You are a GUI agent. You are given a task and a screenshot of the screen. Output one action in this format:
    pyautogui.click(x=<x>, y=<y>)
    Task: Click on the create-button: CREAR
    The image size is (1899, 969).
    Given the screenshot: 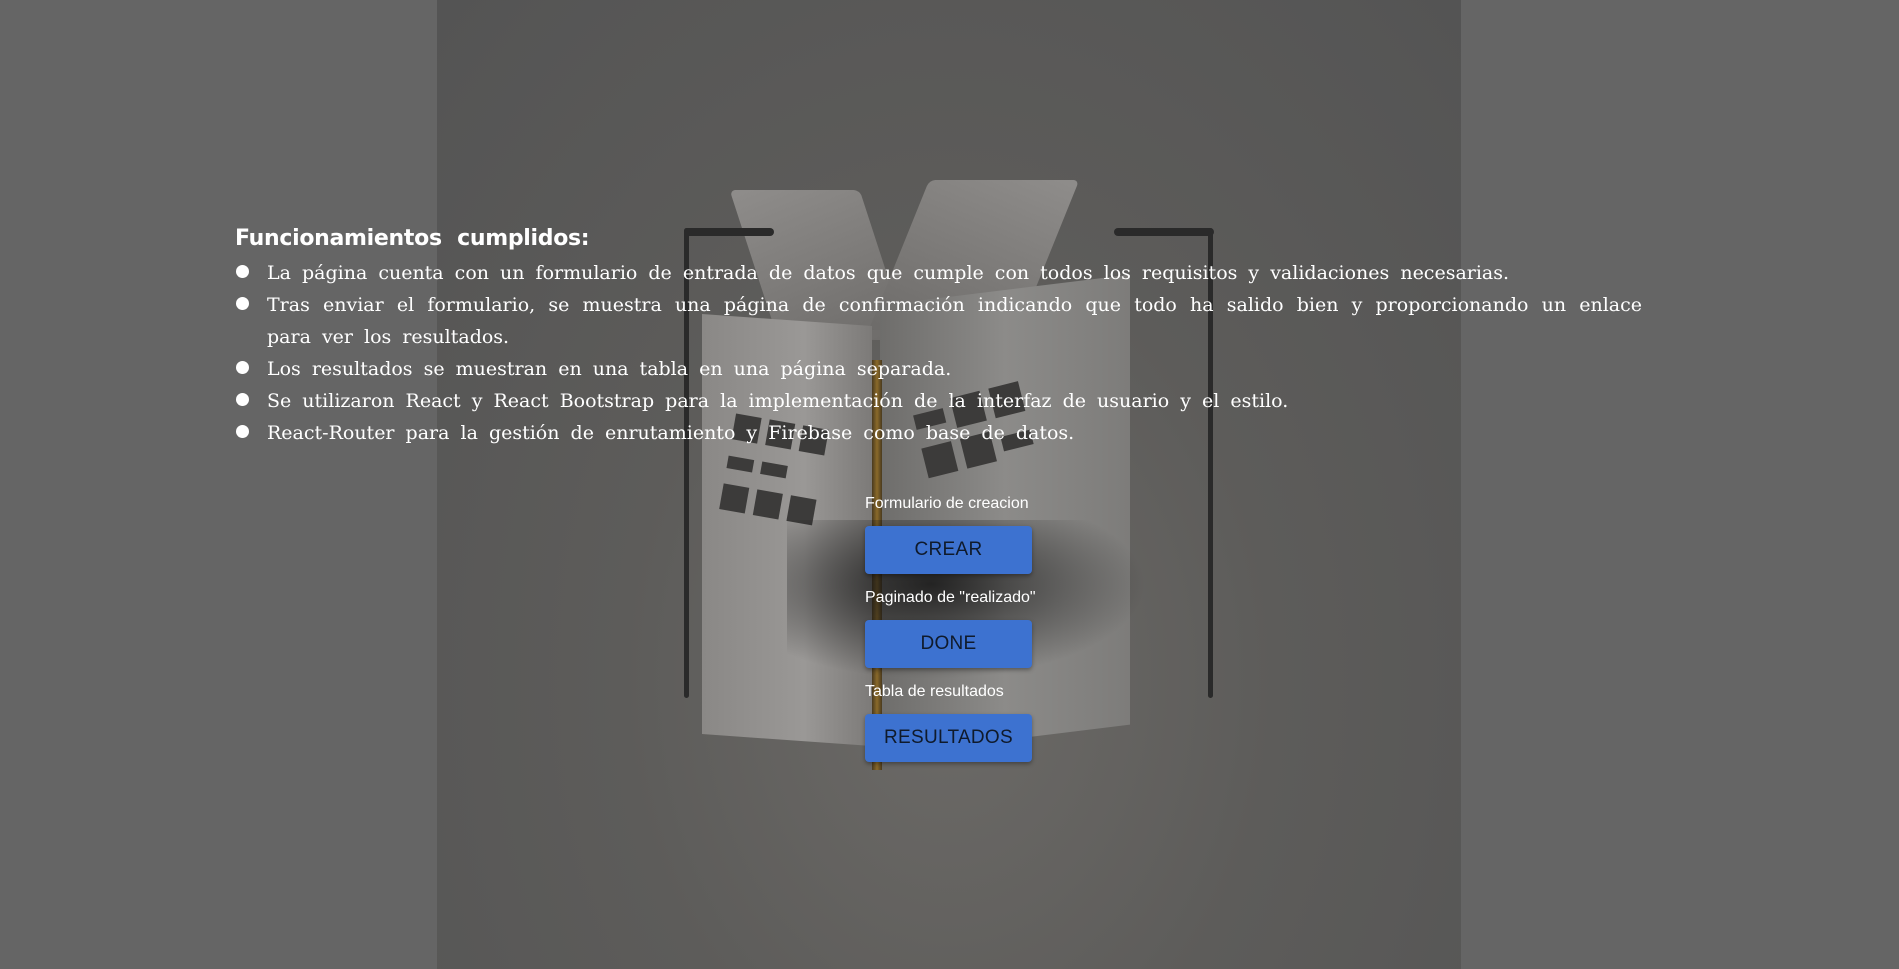 What is the action you would take?
    pyautogui.click(x=948, y=550)
    